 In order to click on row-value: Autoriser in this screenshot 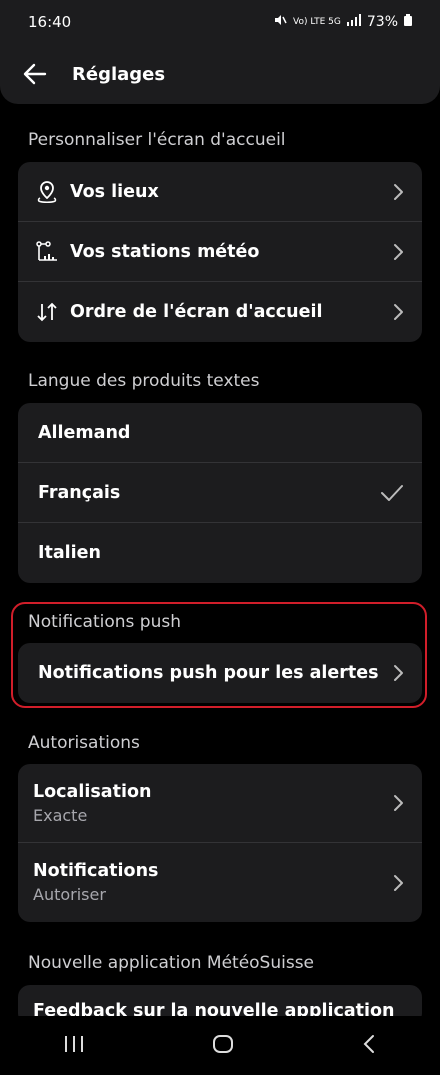, I will do `click(69, 894)`.